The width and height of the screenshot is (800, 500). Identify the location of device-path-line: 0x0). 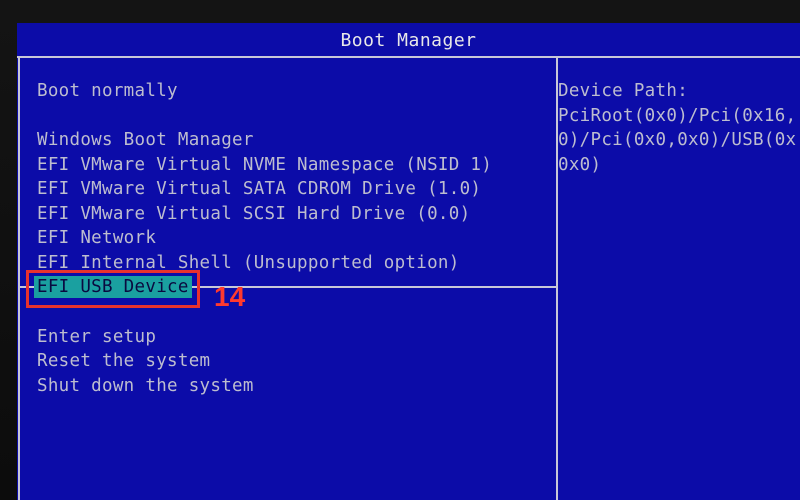
(580, 165).